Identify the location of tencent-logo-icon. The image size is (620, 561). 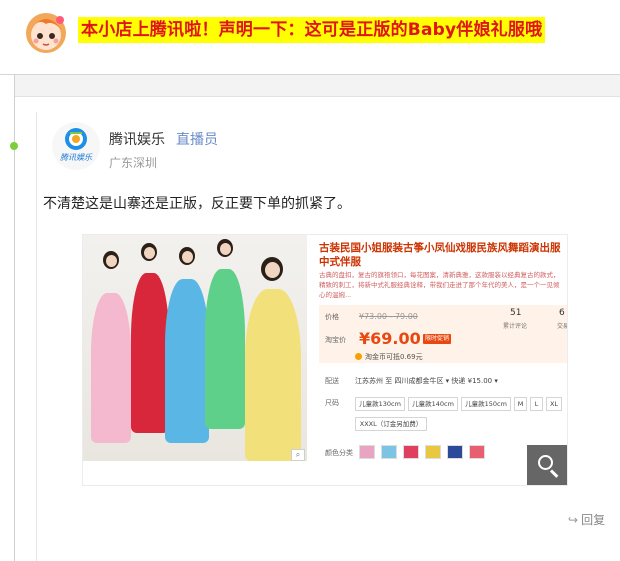
(76, 139).